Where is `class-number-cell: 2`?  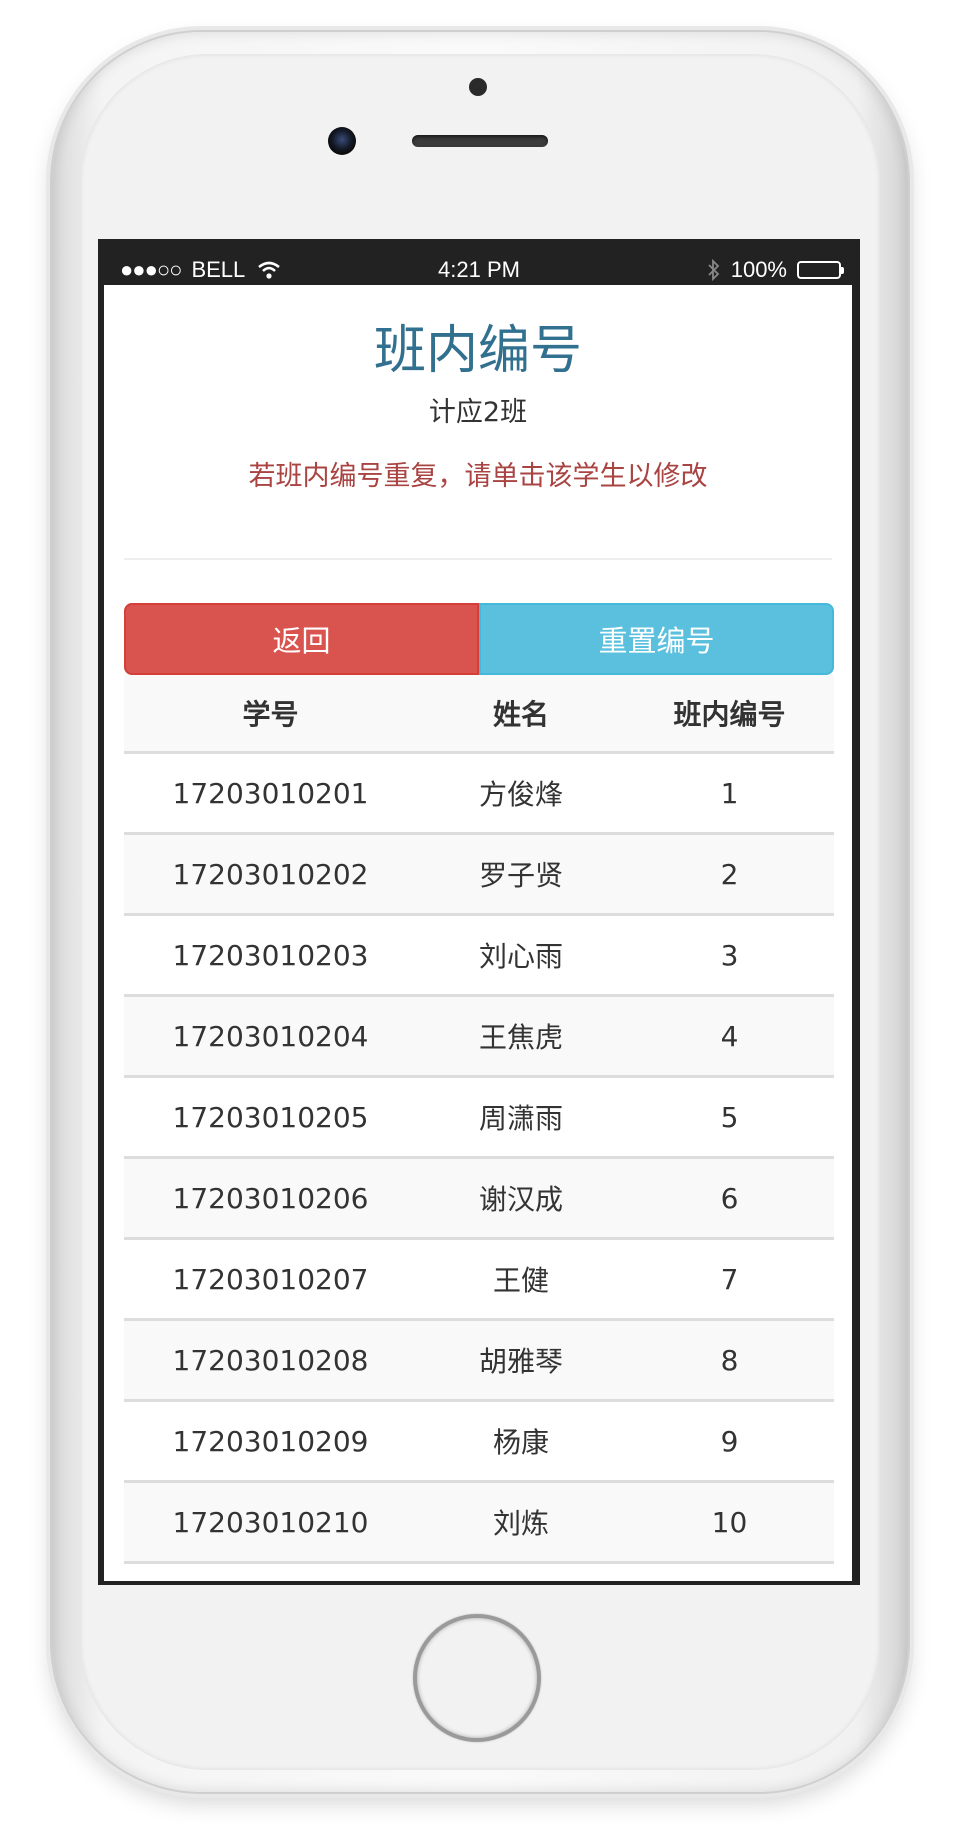
class-number-cell: 2 is located at coordinates (729, 874).